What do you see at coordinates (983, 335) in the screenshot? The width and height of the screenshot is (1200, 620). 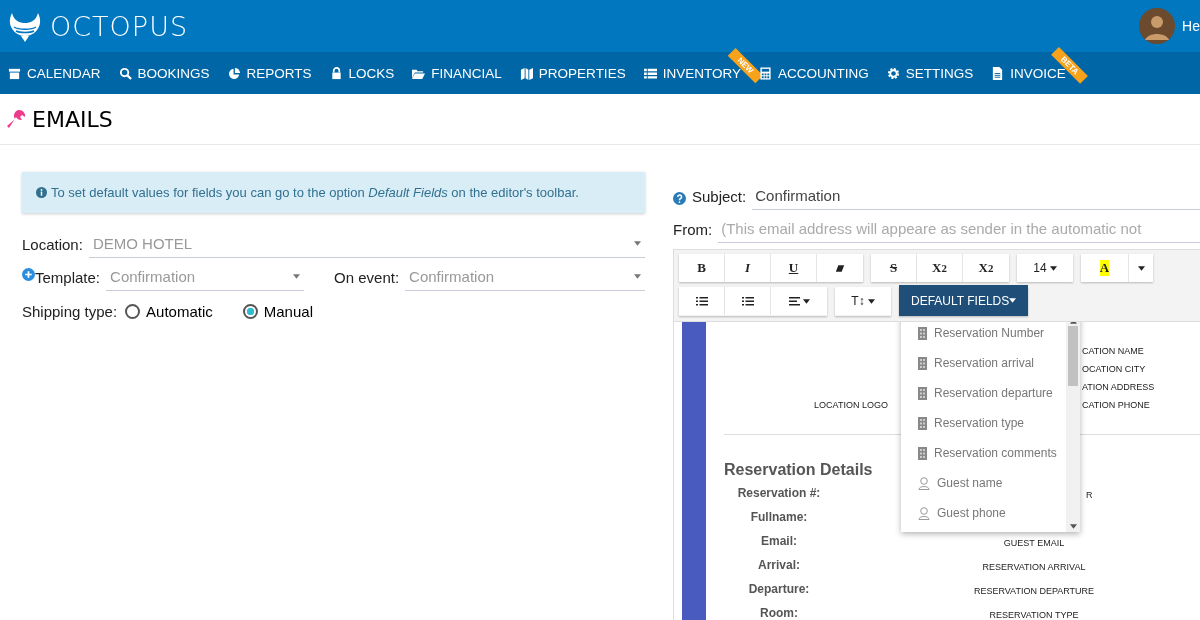 I see `menu-item: Reservation Number` at bounding box center [983, 335].